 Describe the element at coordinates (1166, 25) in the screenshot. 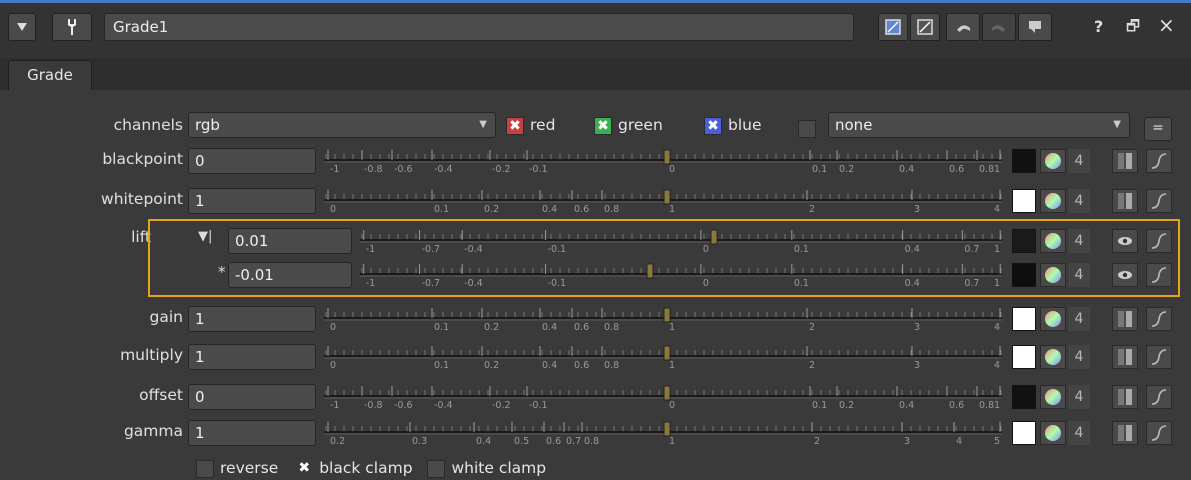

I see `close-icon: ×` at that location.